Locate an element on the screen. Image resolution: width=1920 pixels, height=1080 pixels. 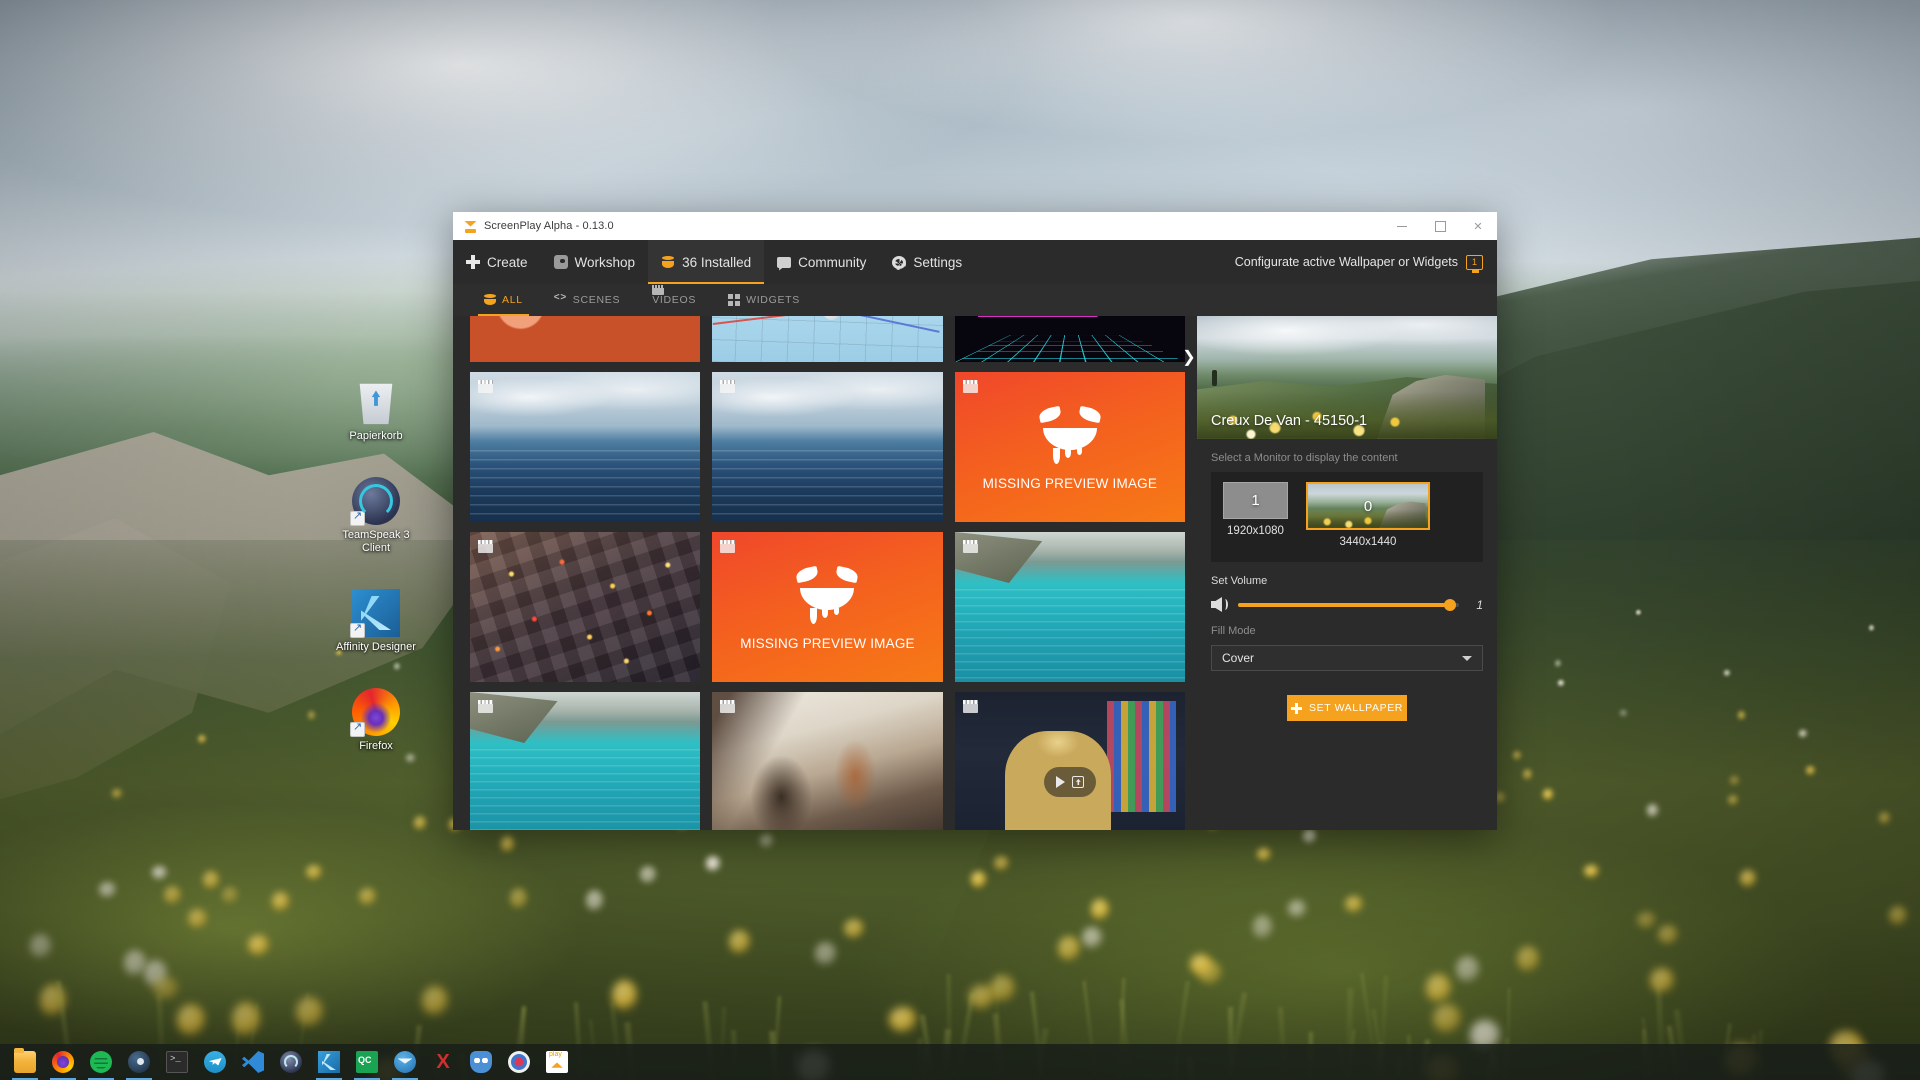
taskbar-krita is located at coordinates (443, 1062).